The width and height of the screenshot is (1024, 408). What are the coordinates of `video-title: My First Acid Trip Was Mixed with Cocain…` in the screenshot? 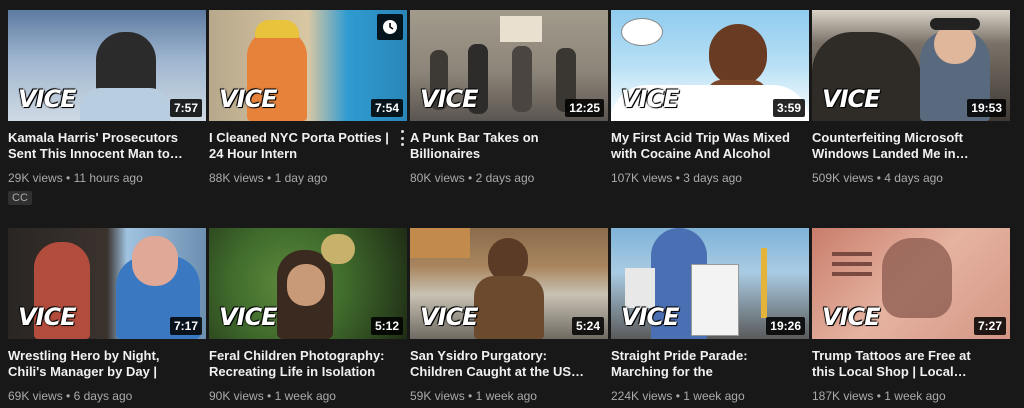 It's located at (710, 146).